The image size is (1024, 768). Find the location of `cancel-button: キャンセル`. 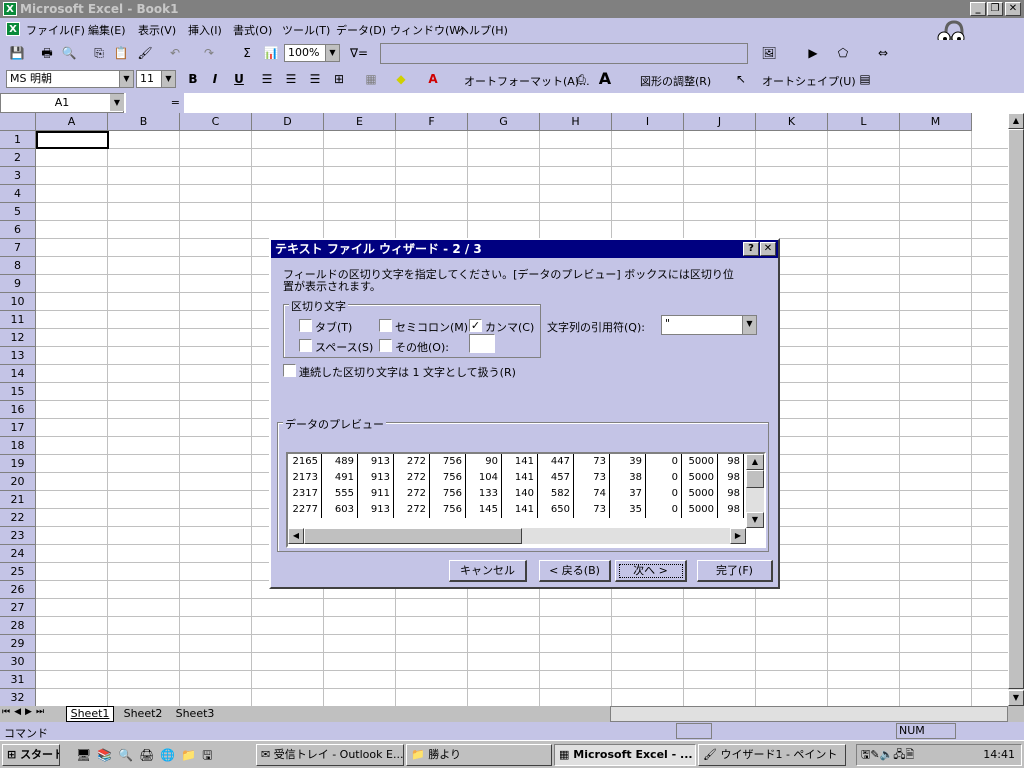

cancel-button: キャンセル is located at coordinates (488, 571).